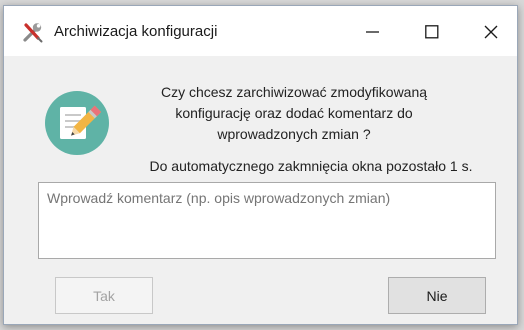 This screenshot has height=330, width=524. I want to click on no-button: Nie, so click(437, 295).